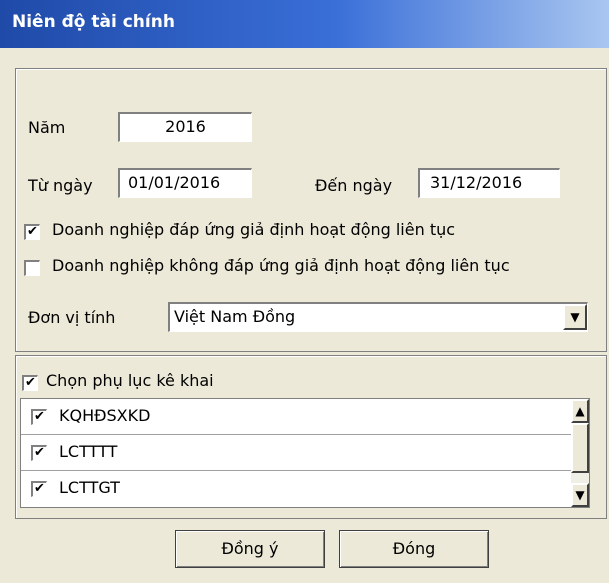  What do you see at coordinates (297, 417) in the screenshot?
I see `list-item: ✔ KQHĐSXKD` at bounding box center [297, 417].